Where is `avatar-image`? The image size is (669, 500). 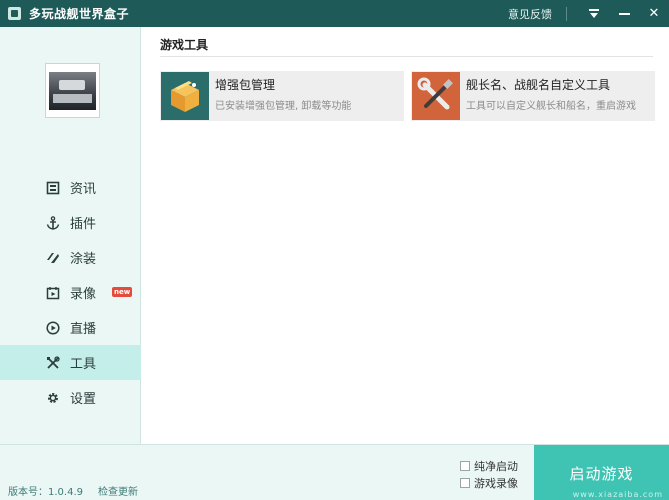
avatar-image is located at coordinates (72, 90).